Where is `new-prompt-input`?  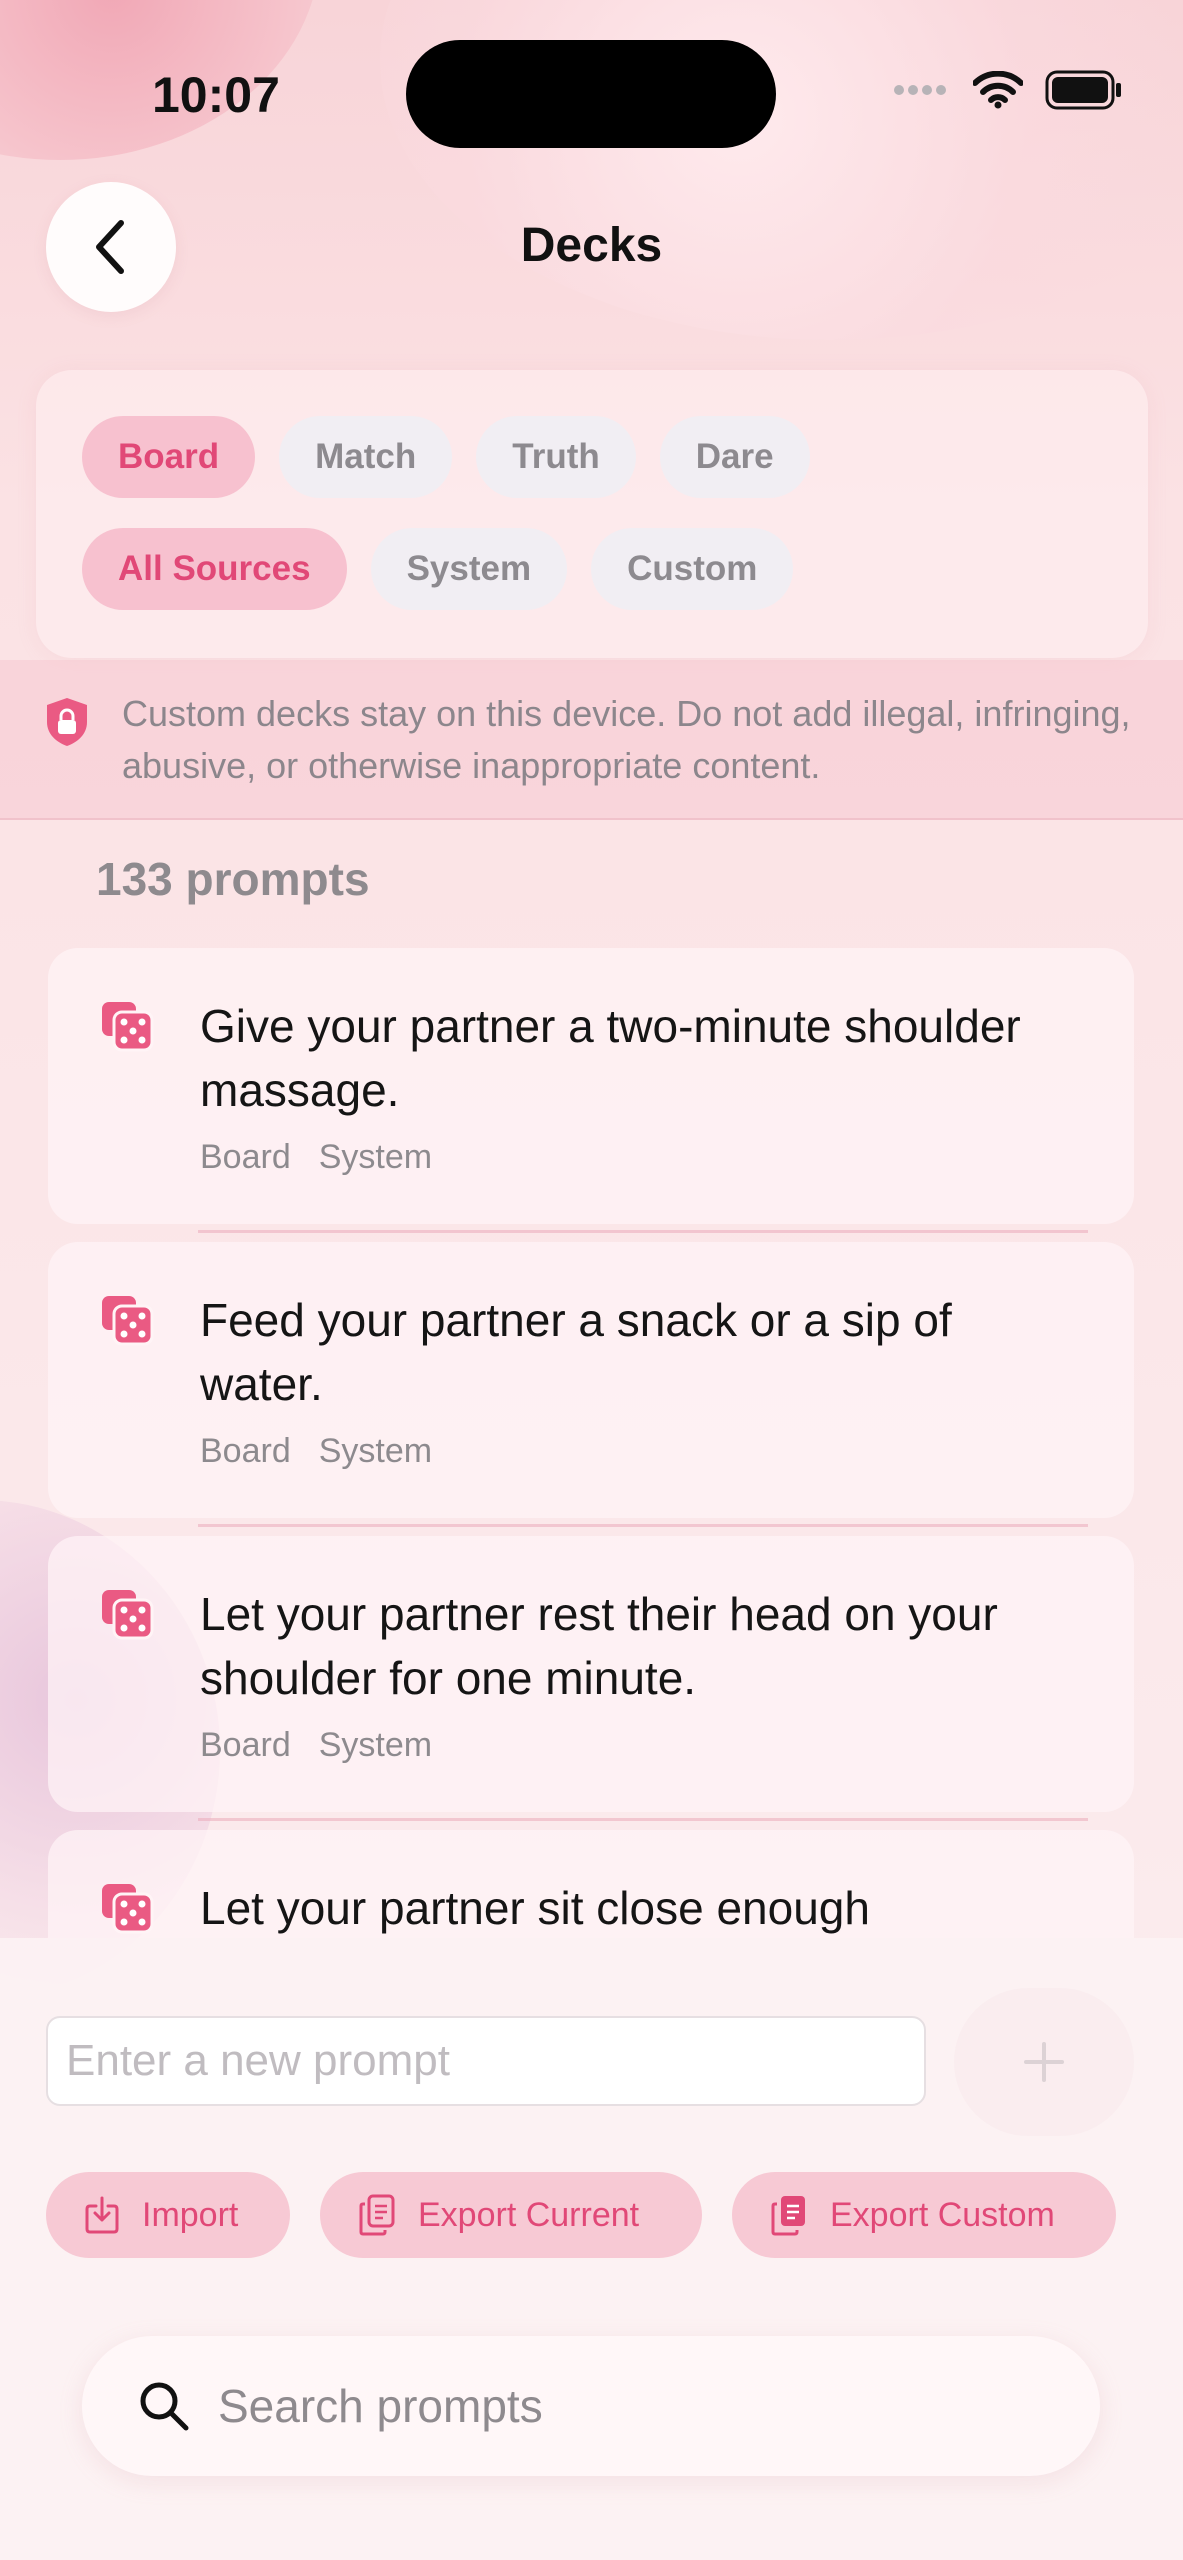 new-prompt-input is located at coordinates (486, 2061).